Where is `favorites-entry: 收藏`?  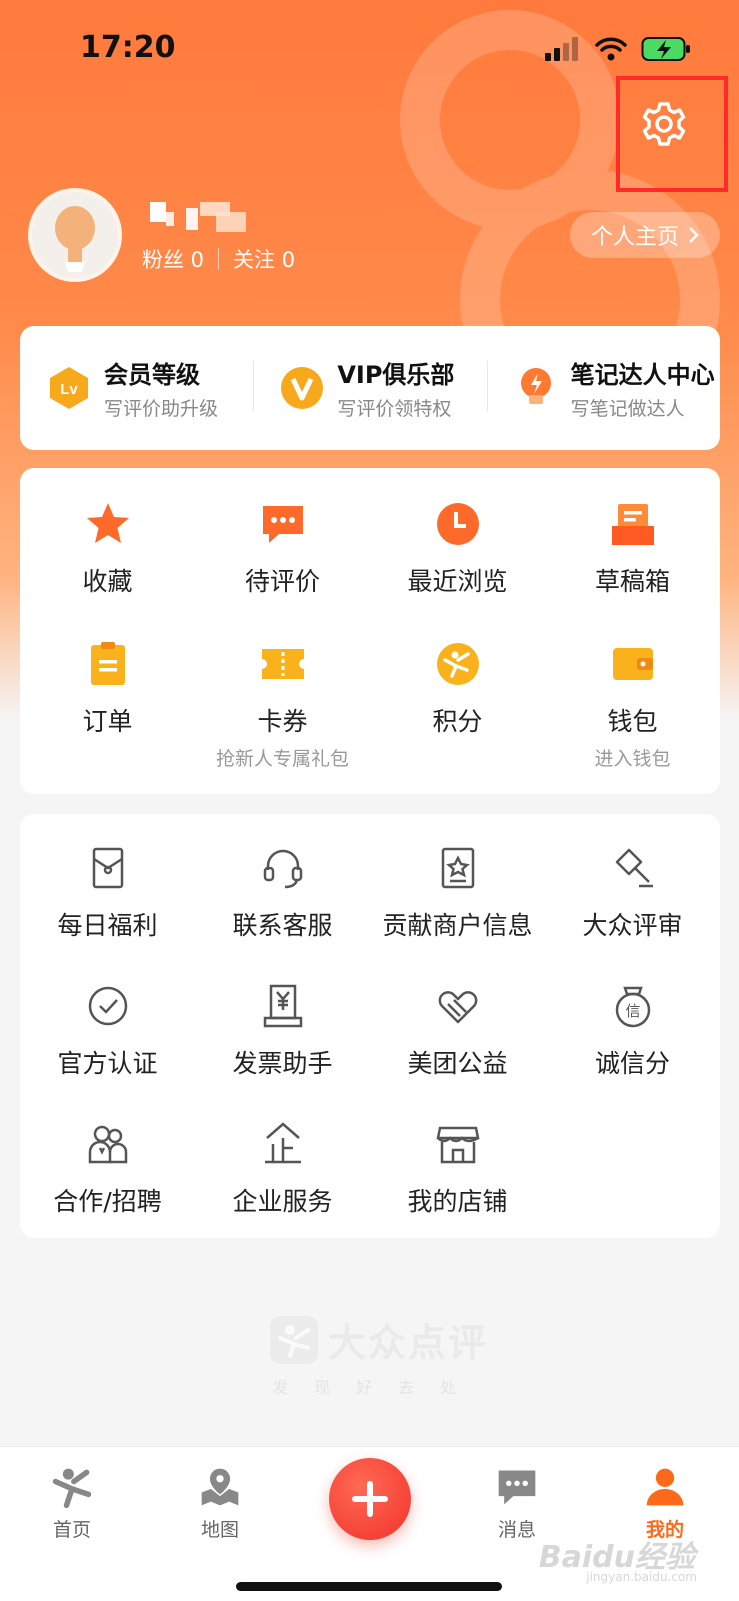
favorites-entry: 收藏 is located at coordinates (107, 570).